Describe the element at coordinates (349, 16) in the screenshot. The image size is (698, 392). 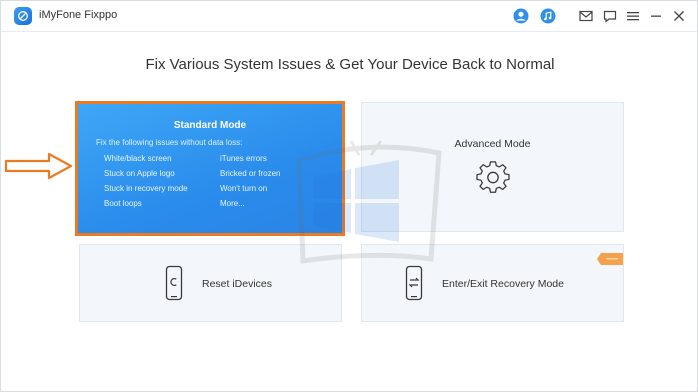
I see `title-bar: iMyFone Fixppo` at that location.